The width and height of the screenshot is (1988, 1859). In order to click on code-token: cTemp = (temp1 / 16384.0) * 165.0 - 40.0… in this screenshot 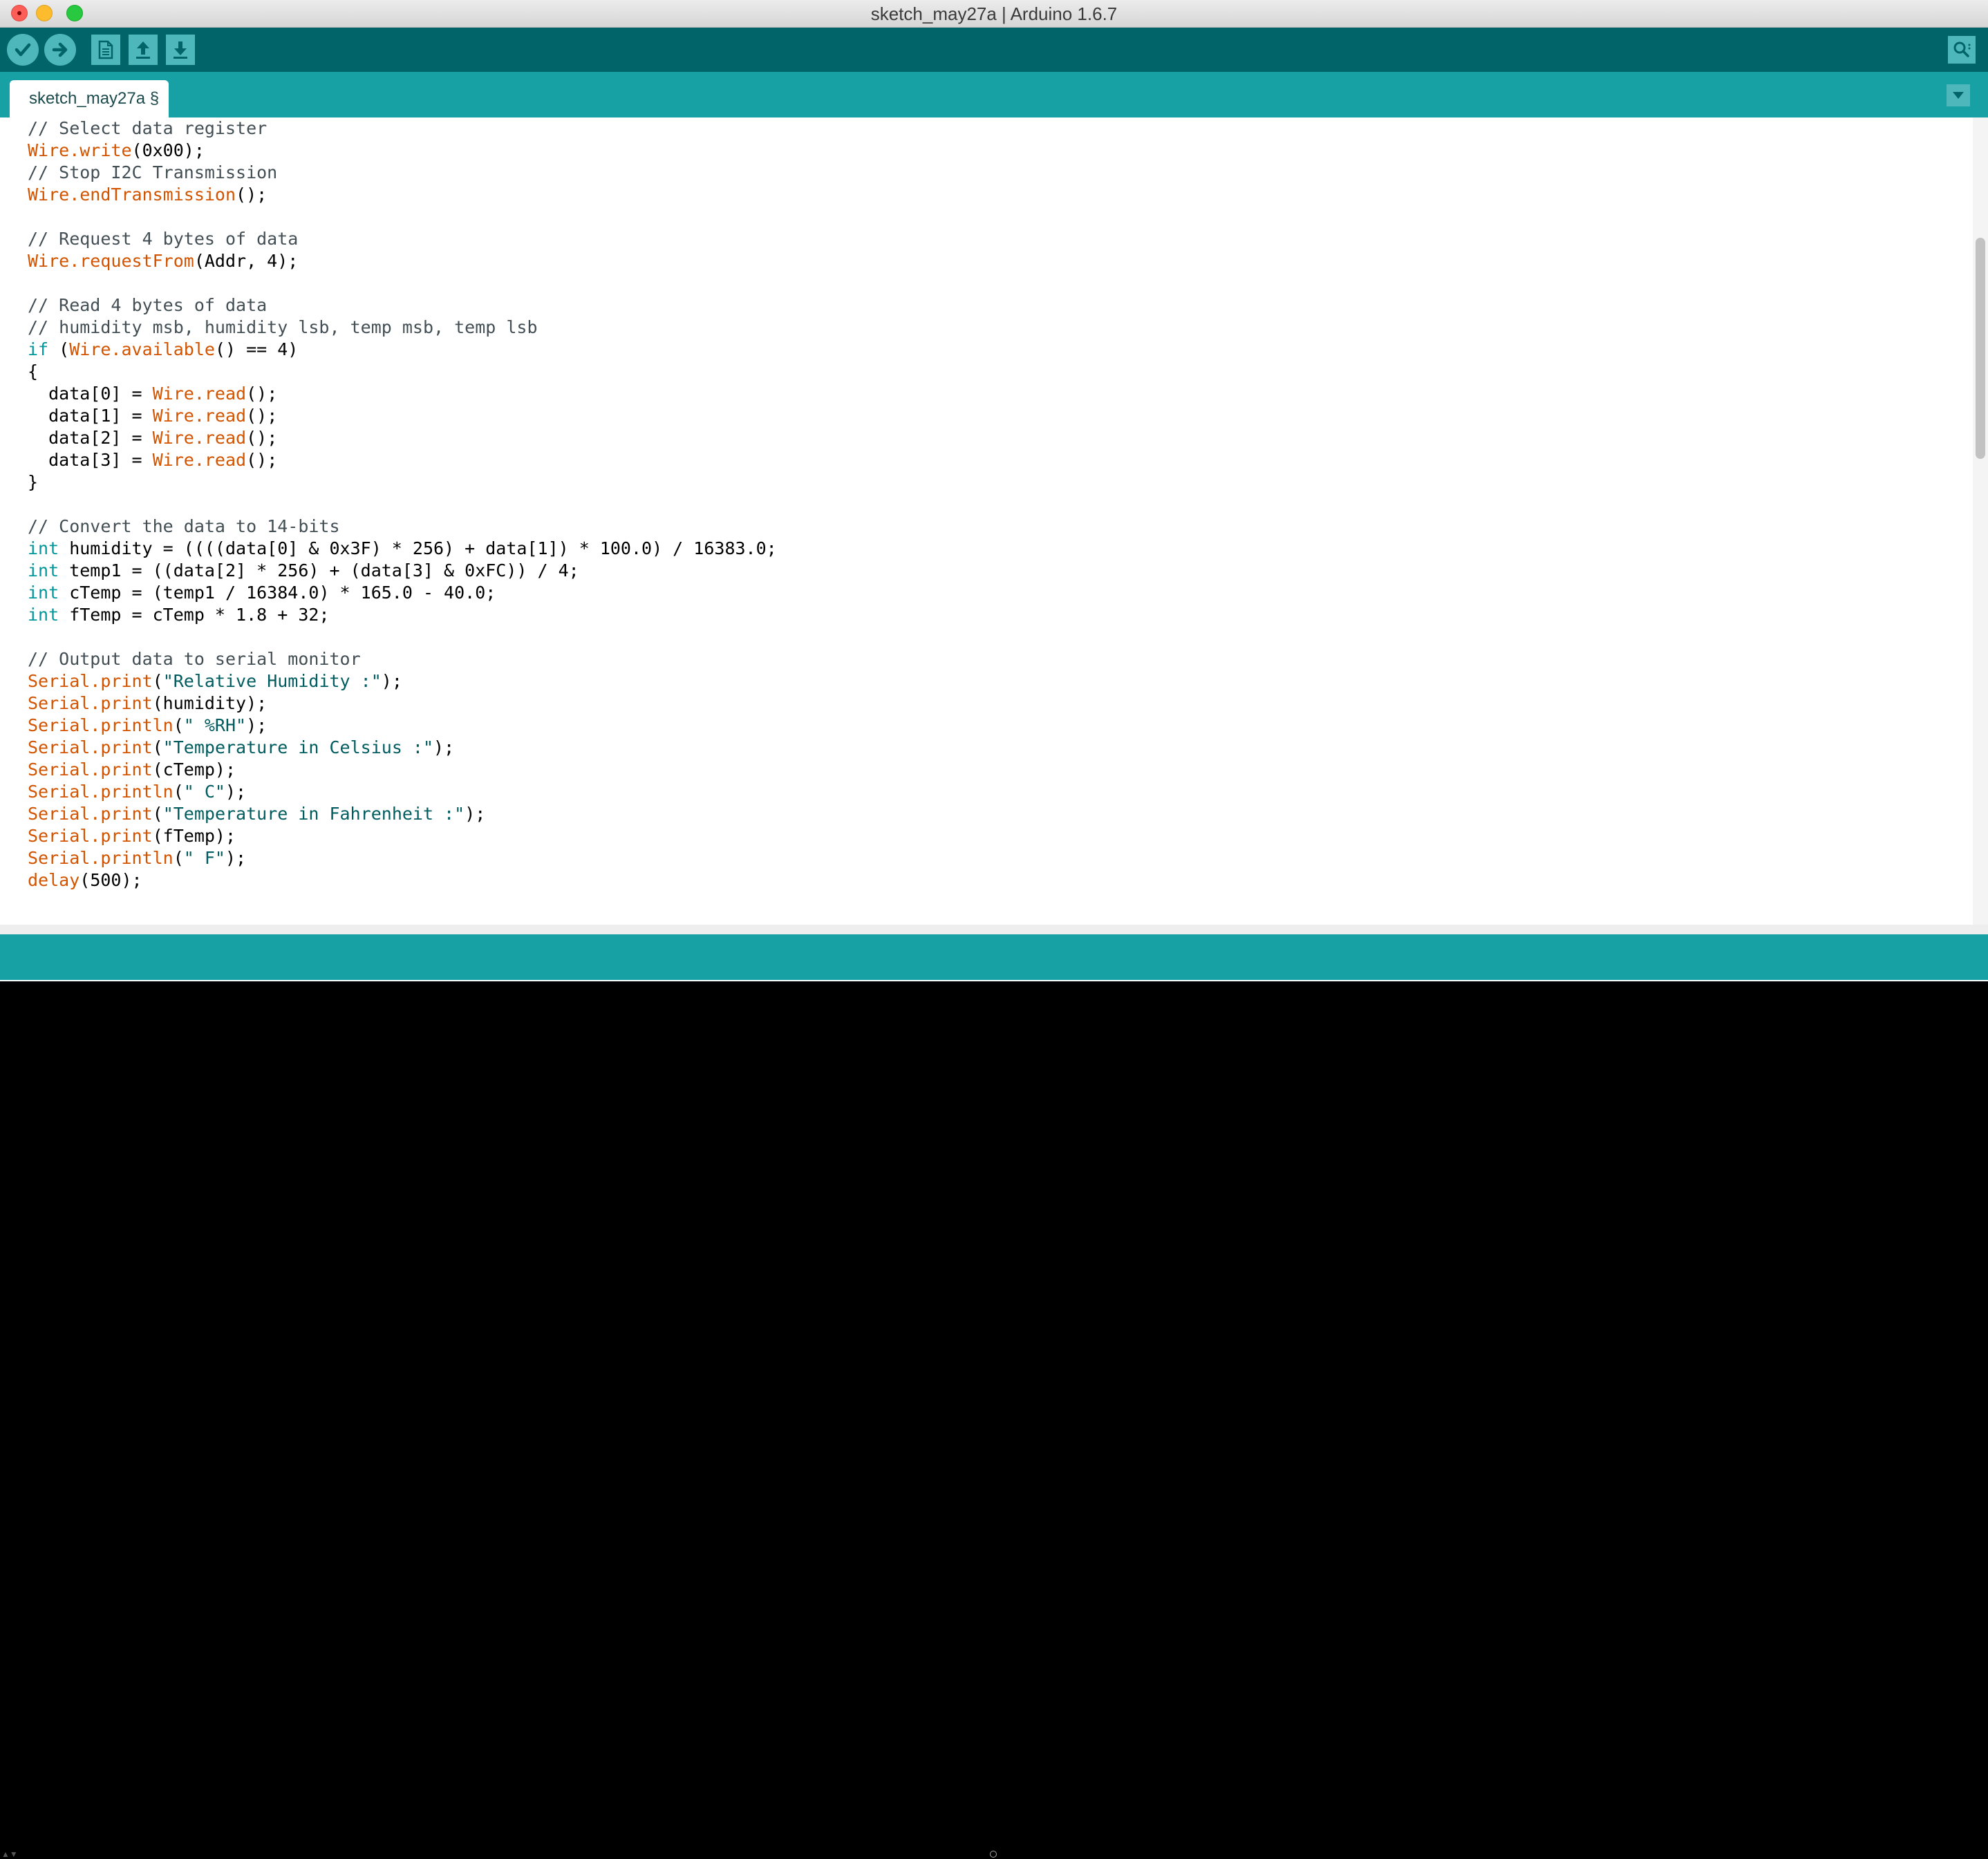, I will do `click(277, 593)`.